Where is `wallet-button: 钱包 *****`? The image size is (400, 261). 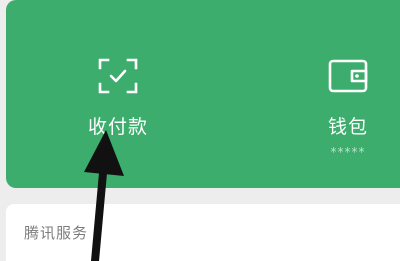
wallet-button: 钱包 ***** is located at coordinates (344, 108).